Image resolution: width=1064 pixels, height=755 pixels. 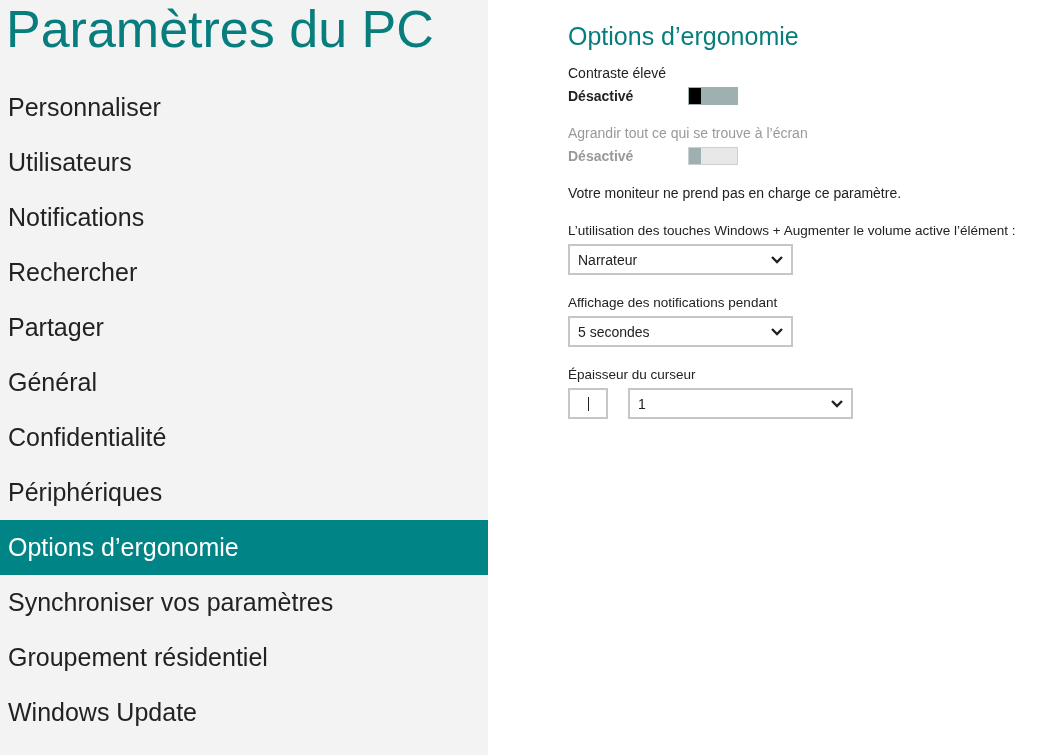 What do you see at coordinates (244, 327) in the screenshot?
I see `sidebar-item: Partager` at bounding box center [244, 327].